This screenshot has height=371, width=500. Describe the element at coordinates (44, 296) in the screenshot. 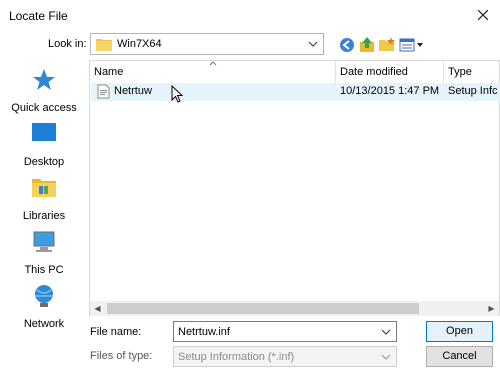

I see `network-icon` at that location.